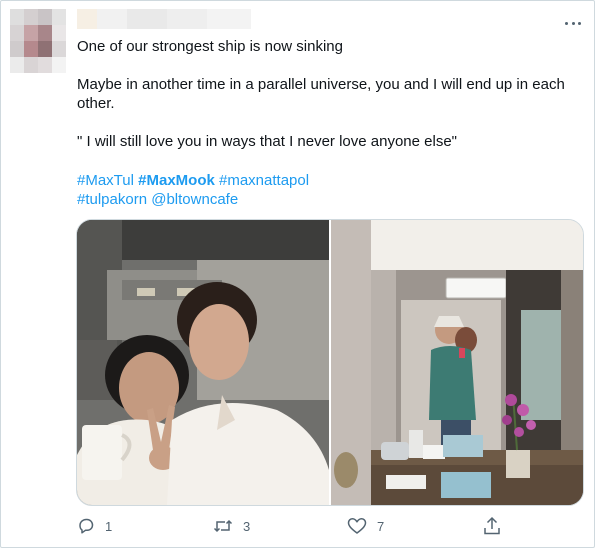 The width and height of the screenshot is (595, 548). I want to click on like-count: 7, so click(381, 526).